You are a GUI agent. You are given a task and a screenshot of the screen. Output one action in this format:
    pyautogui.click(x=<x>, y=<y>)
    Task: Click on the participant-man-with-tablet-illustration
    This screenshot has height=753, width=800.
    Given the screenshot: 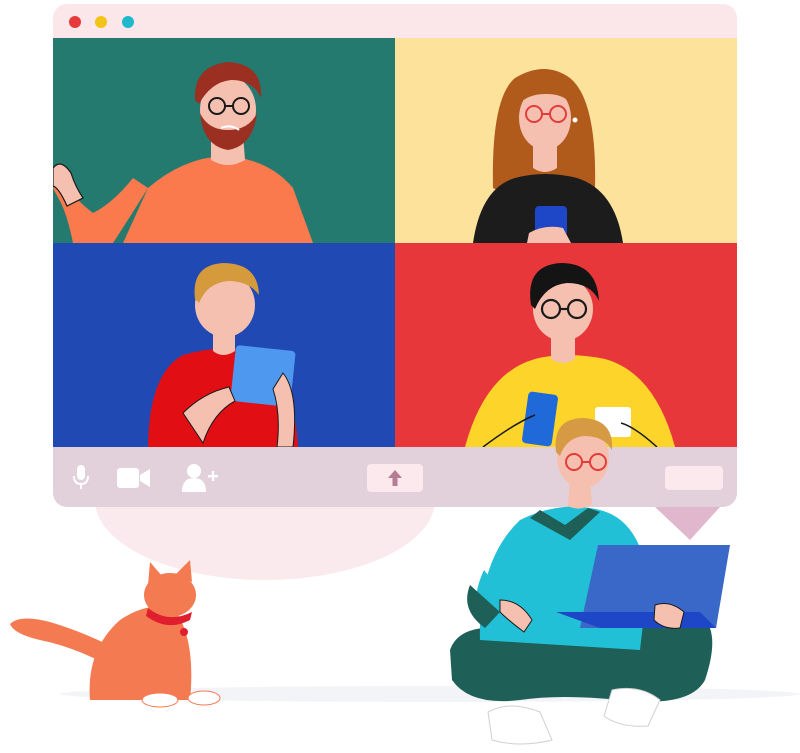 What is the action you would take?
    pyautogui.click(x=223, y=355)
    